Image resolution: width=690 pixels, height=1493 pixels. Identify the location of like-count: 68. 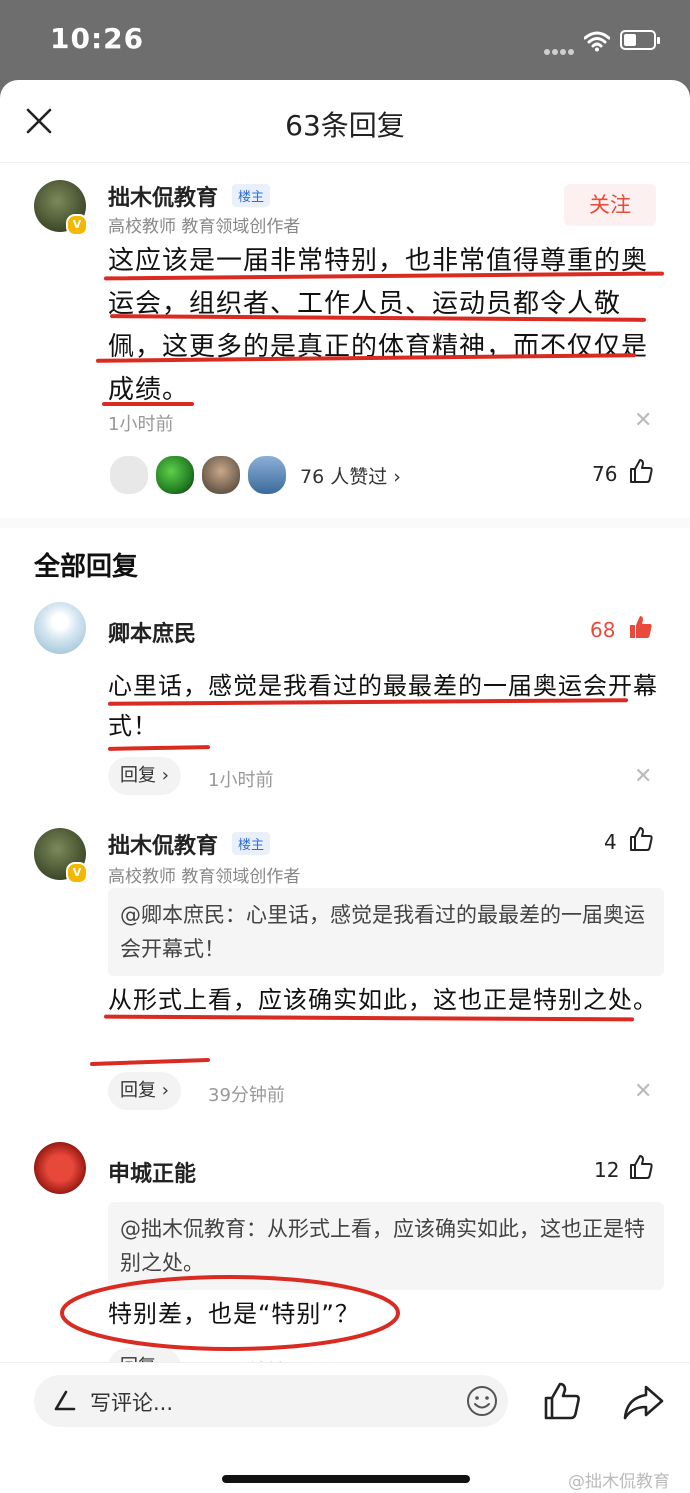
(603, 630).